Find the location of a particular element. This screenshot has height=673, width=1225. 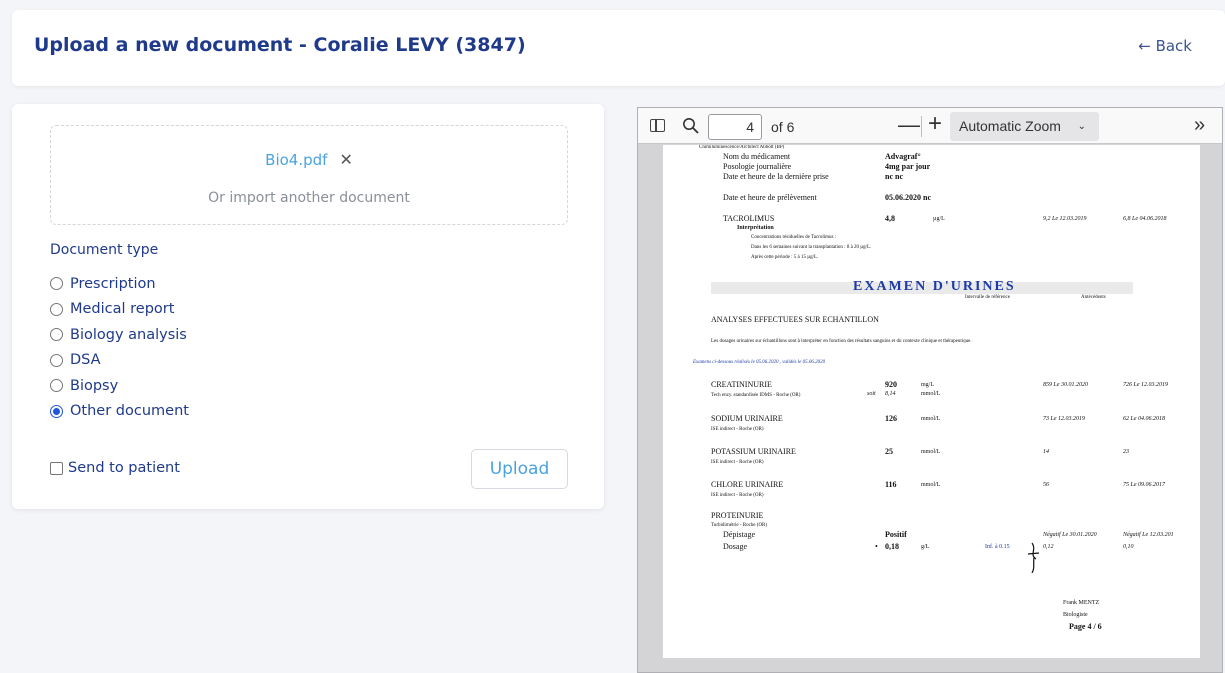

doc-page-number: Page 4 / 6 is located at coordinates (1085, 626).